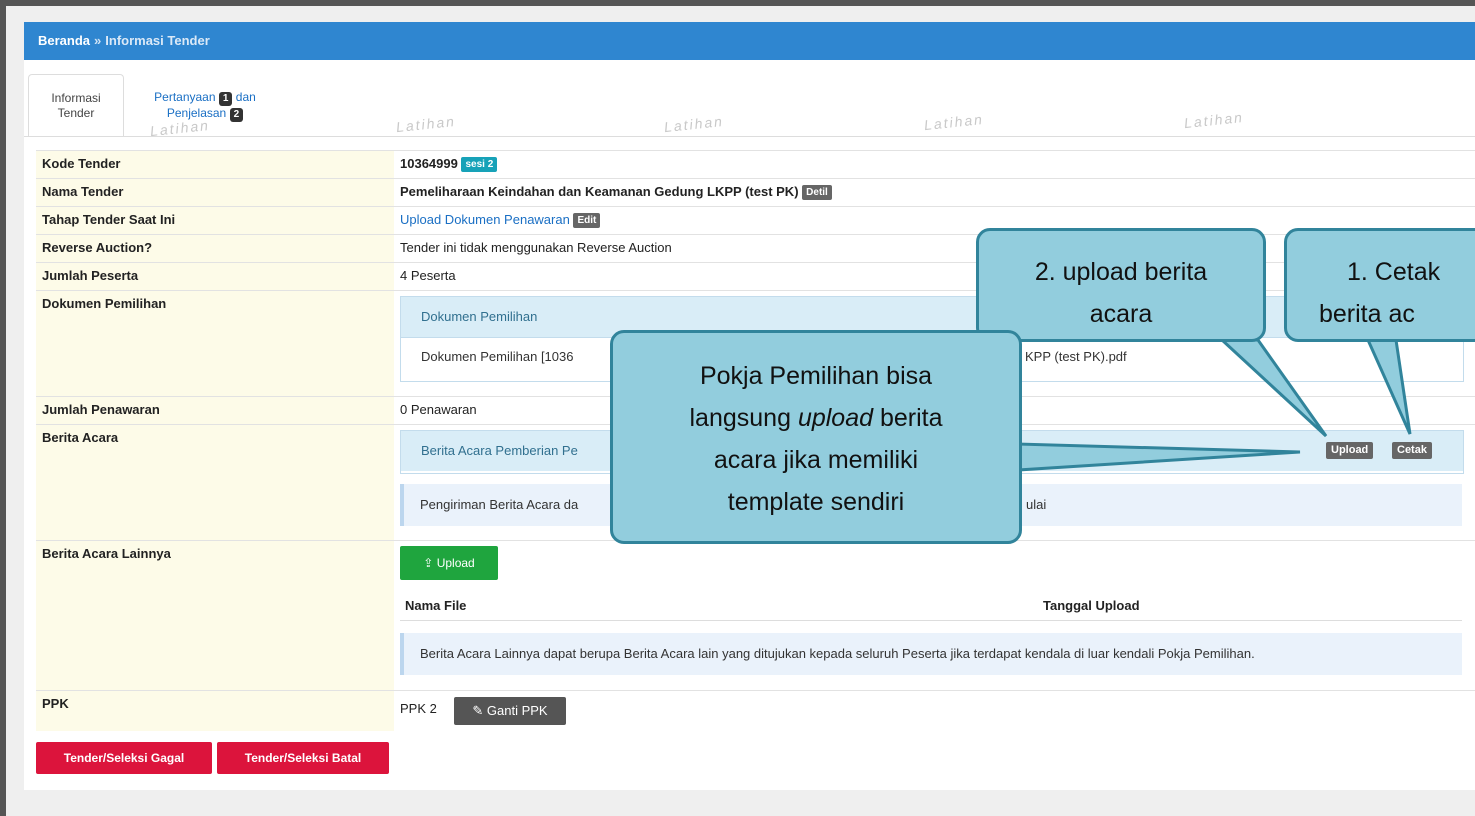  What do you see at coordinates (908, 418) in the screenshot?
I see `callout-3-line2-post: berita` at bounding box center [908, 418].